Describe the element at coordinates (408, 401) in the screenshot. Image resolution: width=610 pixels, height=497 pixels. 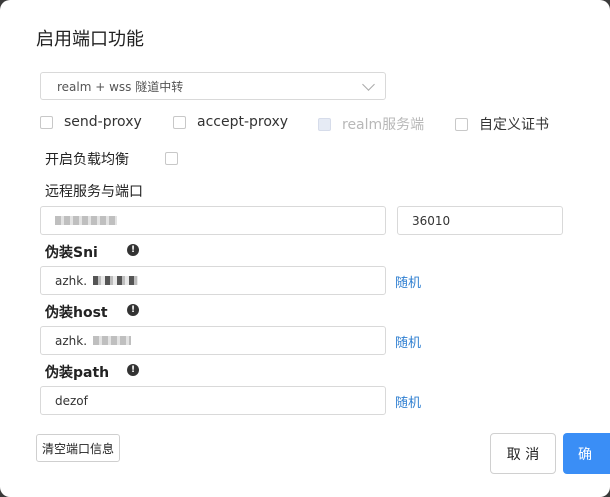
I see `path-random-link: 随机` at that location.